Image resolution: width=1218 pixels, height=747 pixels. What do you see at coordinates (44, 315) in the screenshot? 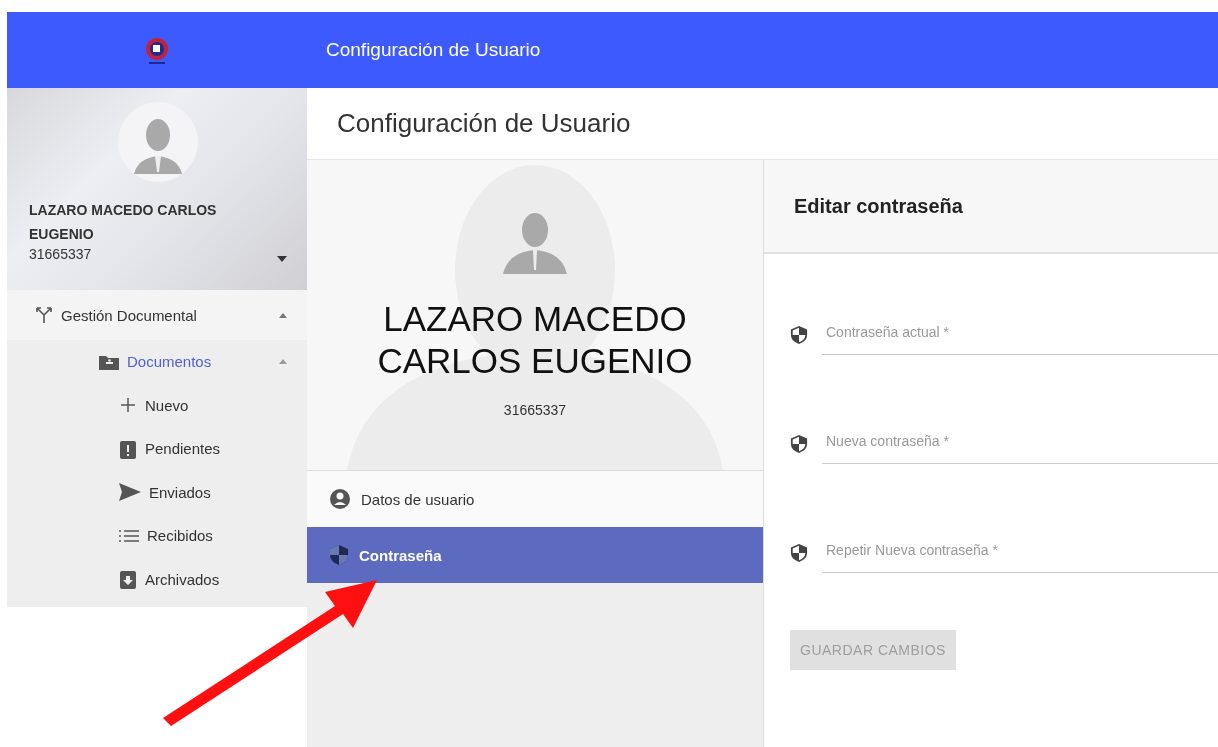
I see `fork-icon` at bounding box center [44, 315].